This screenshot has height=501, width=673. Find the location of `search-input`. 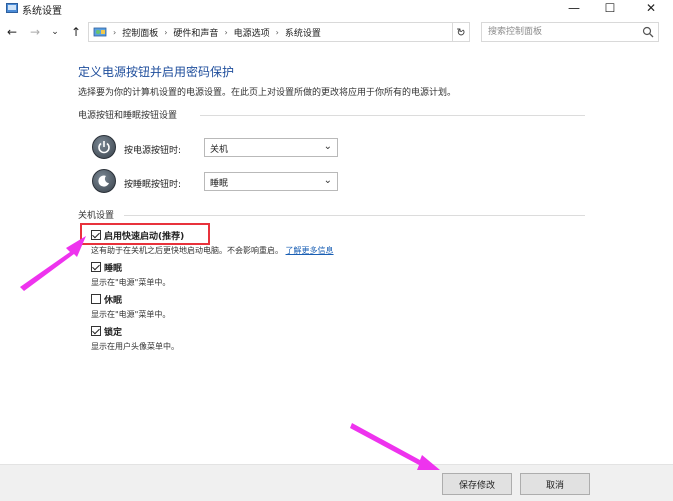

search-input is located at coordinates (557, 32).